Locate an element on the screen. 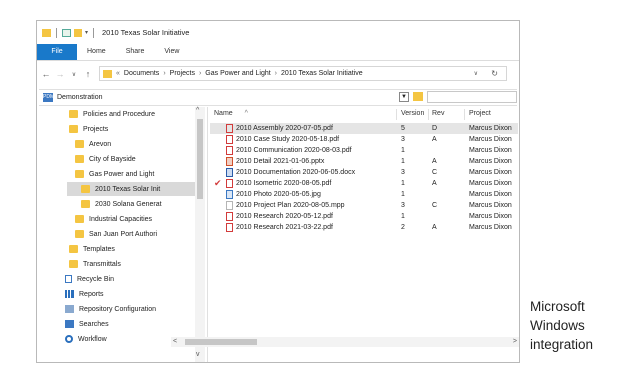  tree-scroll-thumb is located at coordinates (200, 159).